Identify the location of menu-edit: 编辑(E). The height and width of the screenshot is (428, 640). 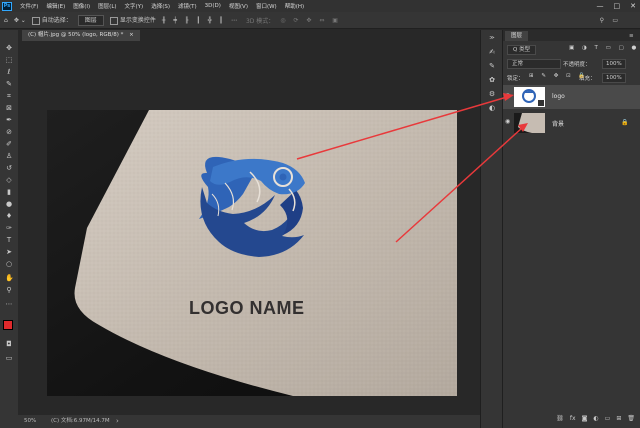
(55, 6).